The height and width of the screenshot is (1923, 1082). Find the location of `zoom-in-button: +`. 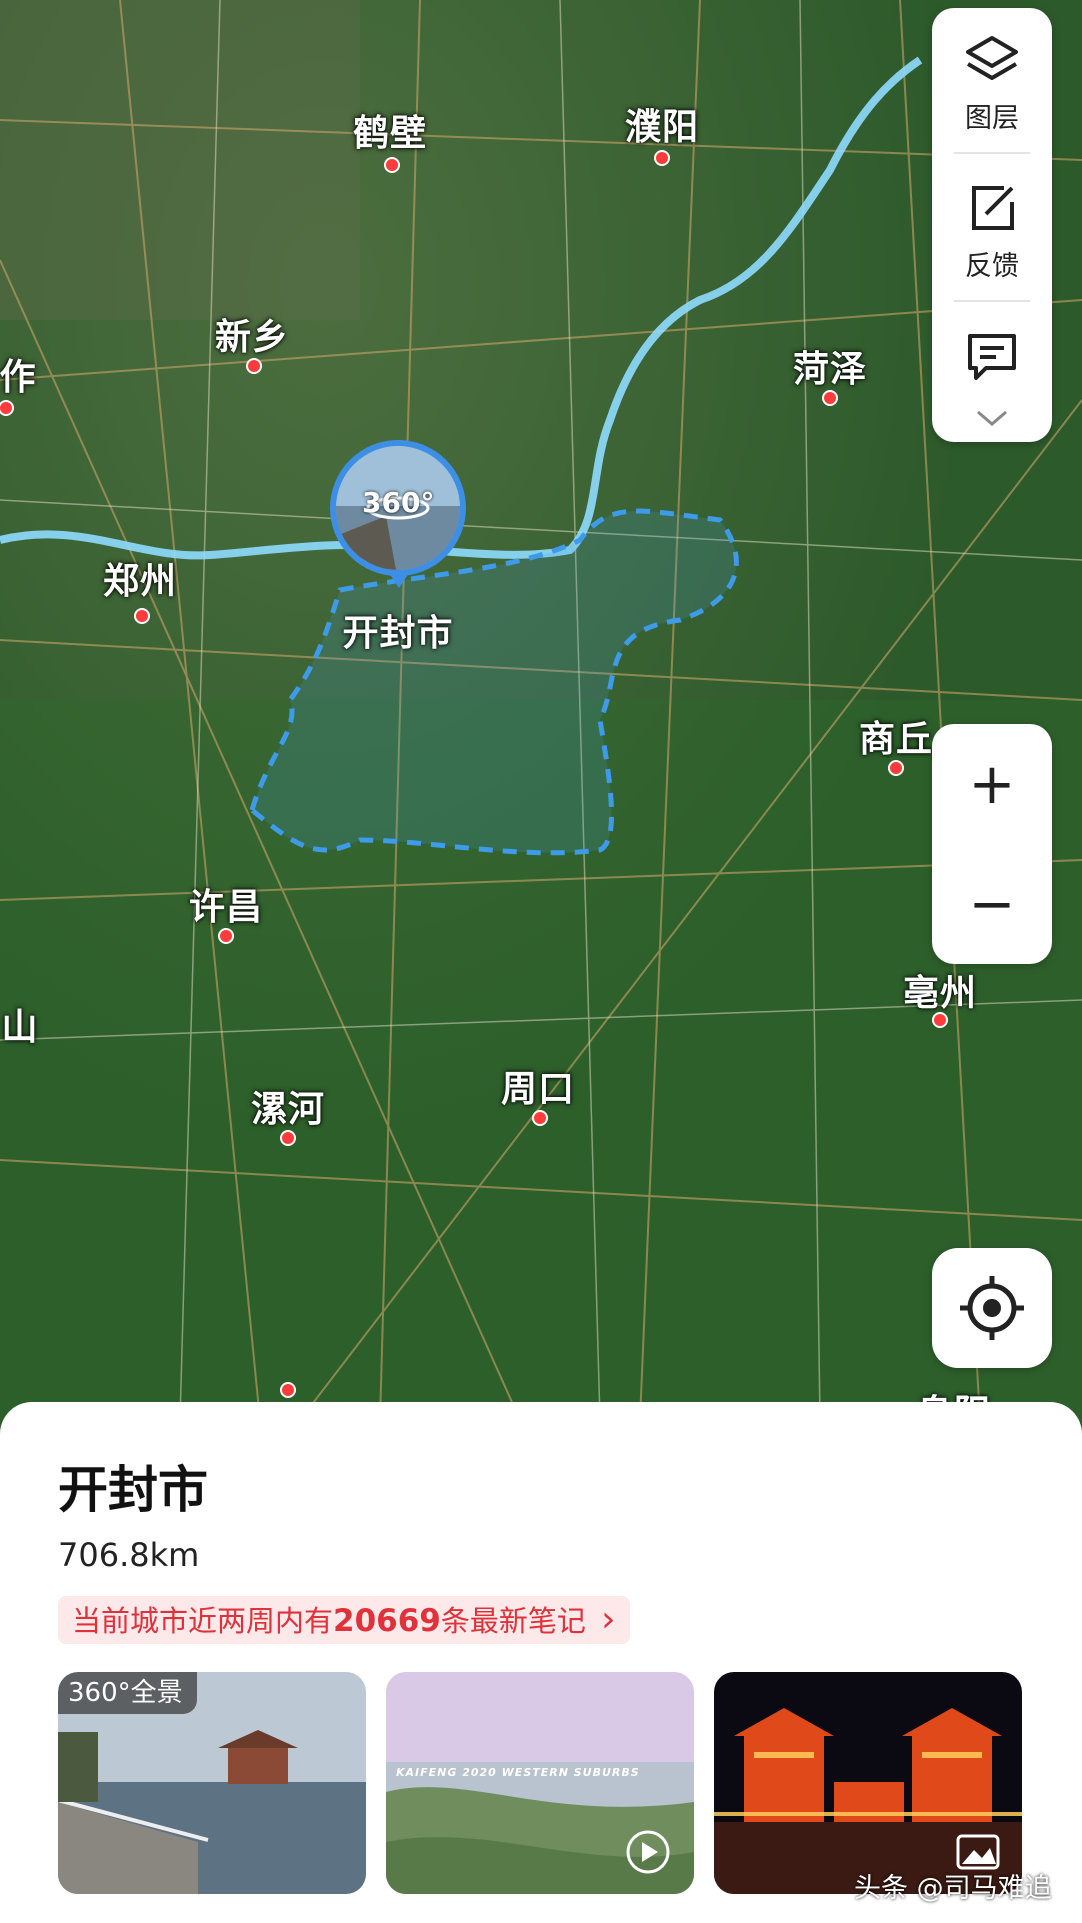

zoom-in-button: + is located at coordinates (992, 784).